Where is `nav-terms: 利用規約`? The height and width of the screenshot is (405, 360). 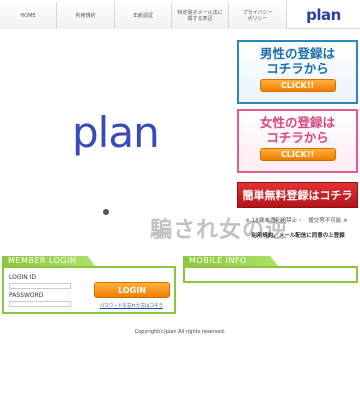
nav-terms: 利用規約 is located at coordinates (86, 15).